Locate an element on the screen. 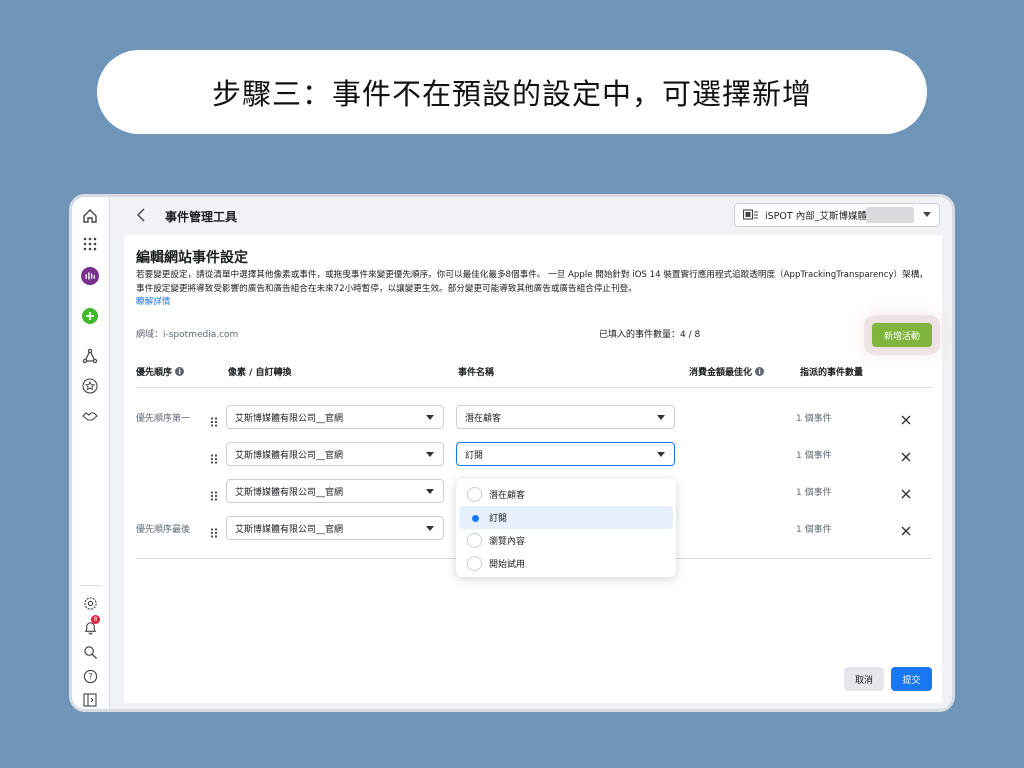 The image size is (1024, 768). radio-selected-icon is located at coordinates (474, 517).